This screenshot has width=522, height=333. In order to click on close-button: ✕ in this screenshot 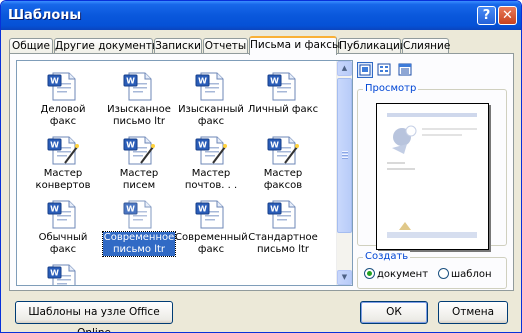, I will do `click(507, 15)`.